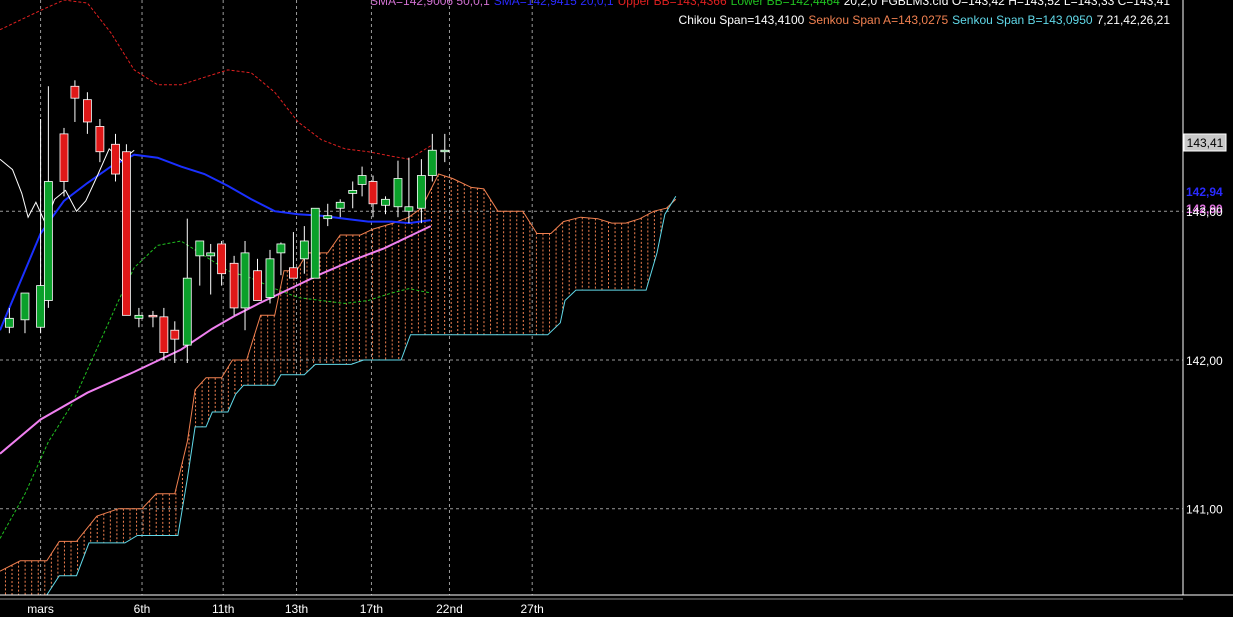 Image resolution: width=1233 pixels, height=617 pixels. Describe the element at coordinates (40, 609) in the screenshot. I see `x-tick-label: mars` at that location.